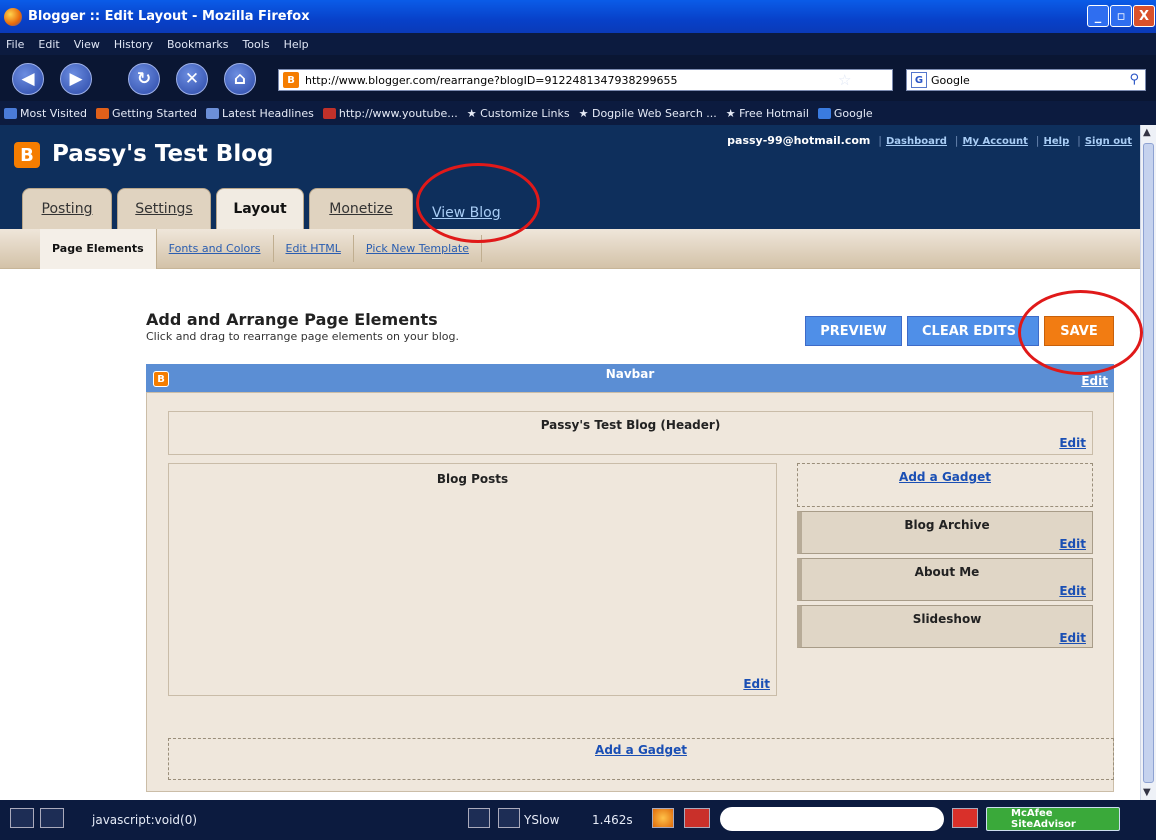 The height and width of the screenshot is (840, 1156). I want to click on folder-icon, so click(10, 113).